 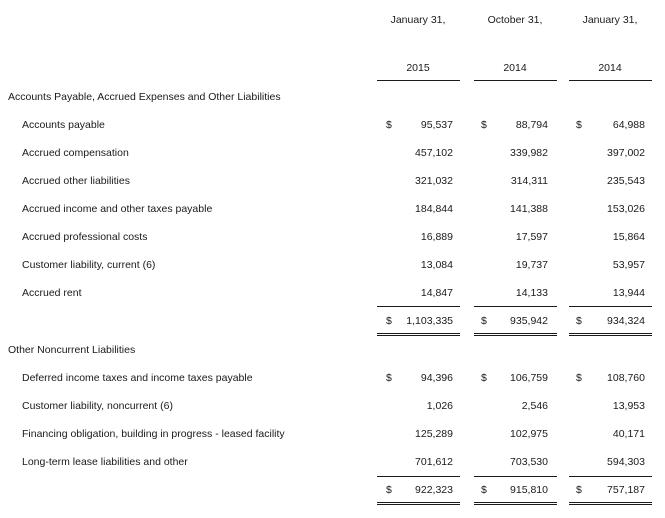 I want to click on total-cell: 922,323, so click(x=434, y=490).